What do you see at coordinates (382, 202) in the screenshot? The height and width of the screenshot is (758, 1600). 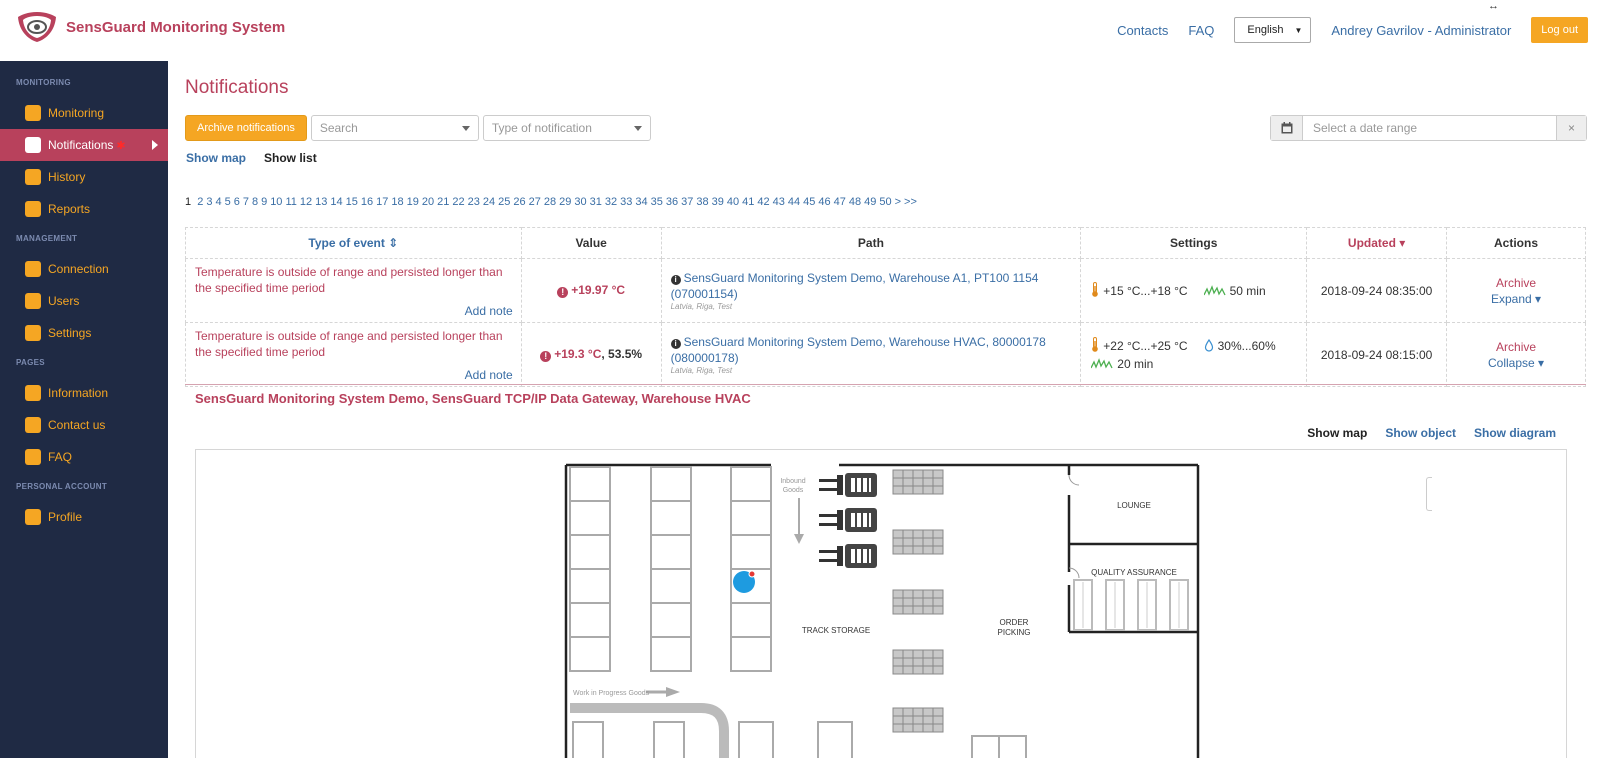 I see `page-link-17: 17` at bounding box center [382, 202].